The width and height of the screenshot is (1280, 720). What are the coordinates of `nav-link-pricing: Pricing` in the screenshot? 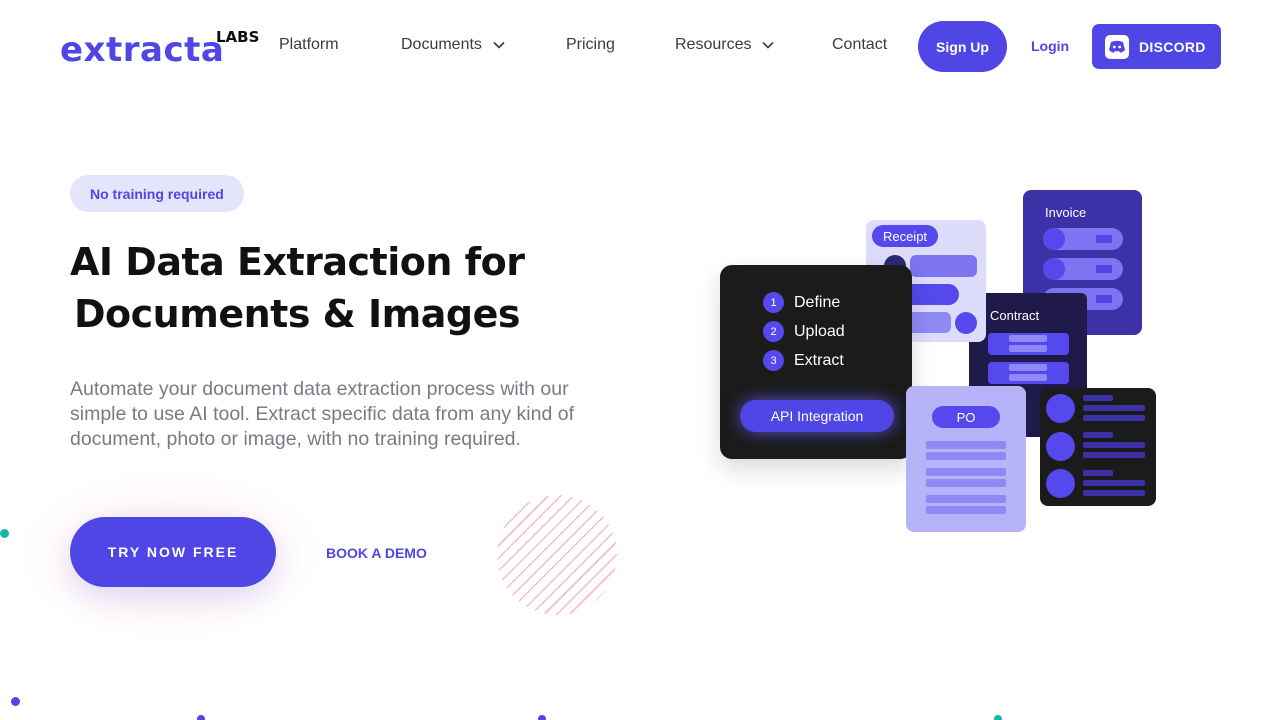 It's located at (590, 45).